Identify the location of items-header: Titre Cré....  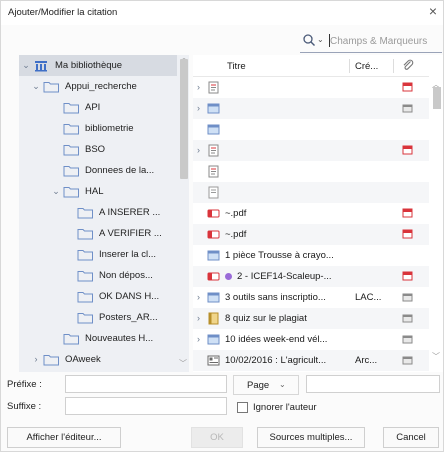
(311, 66).